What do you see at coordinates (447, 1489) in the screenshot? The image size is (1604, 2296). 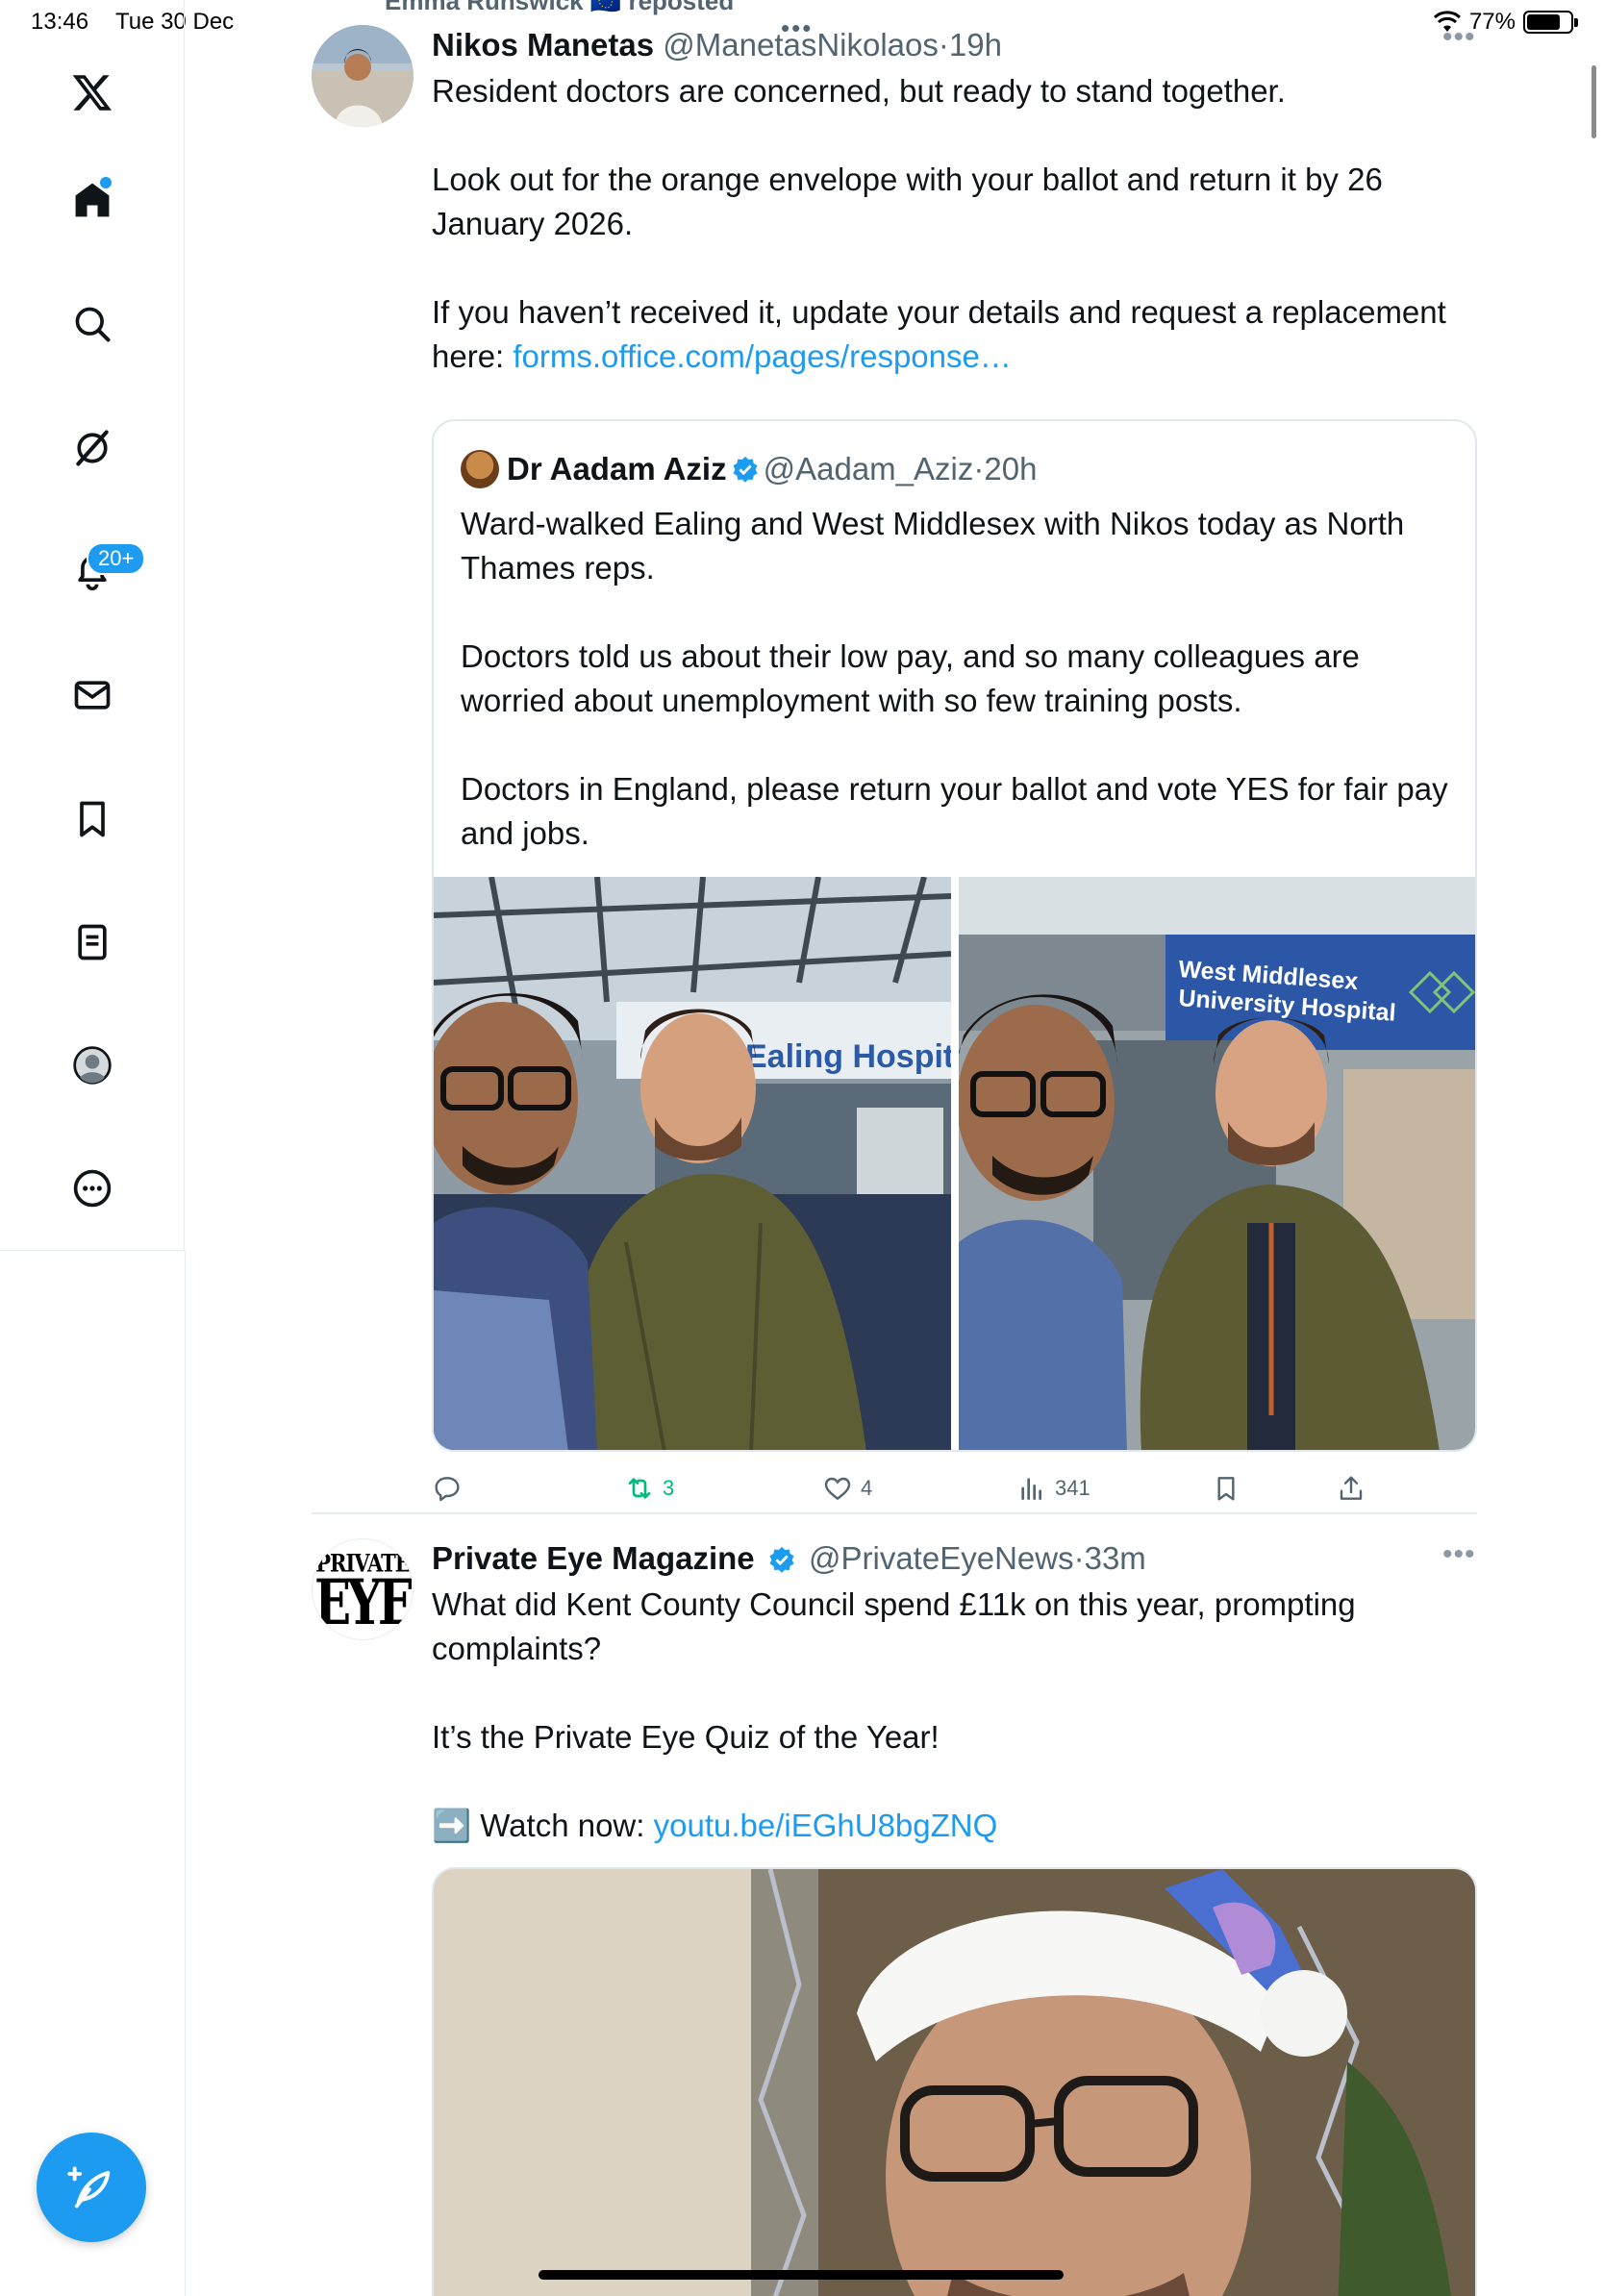 I see `reply-icon` at bounding box center [447, 1489].